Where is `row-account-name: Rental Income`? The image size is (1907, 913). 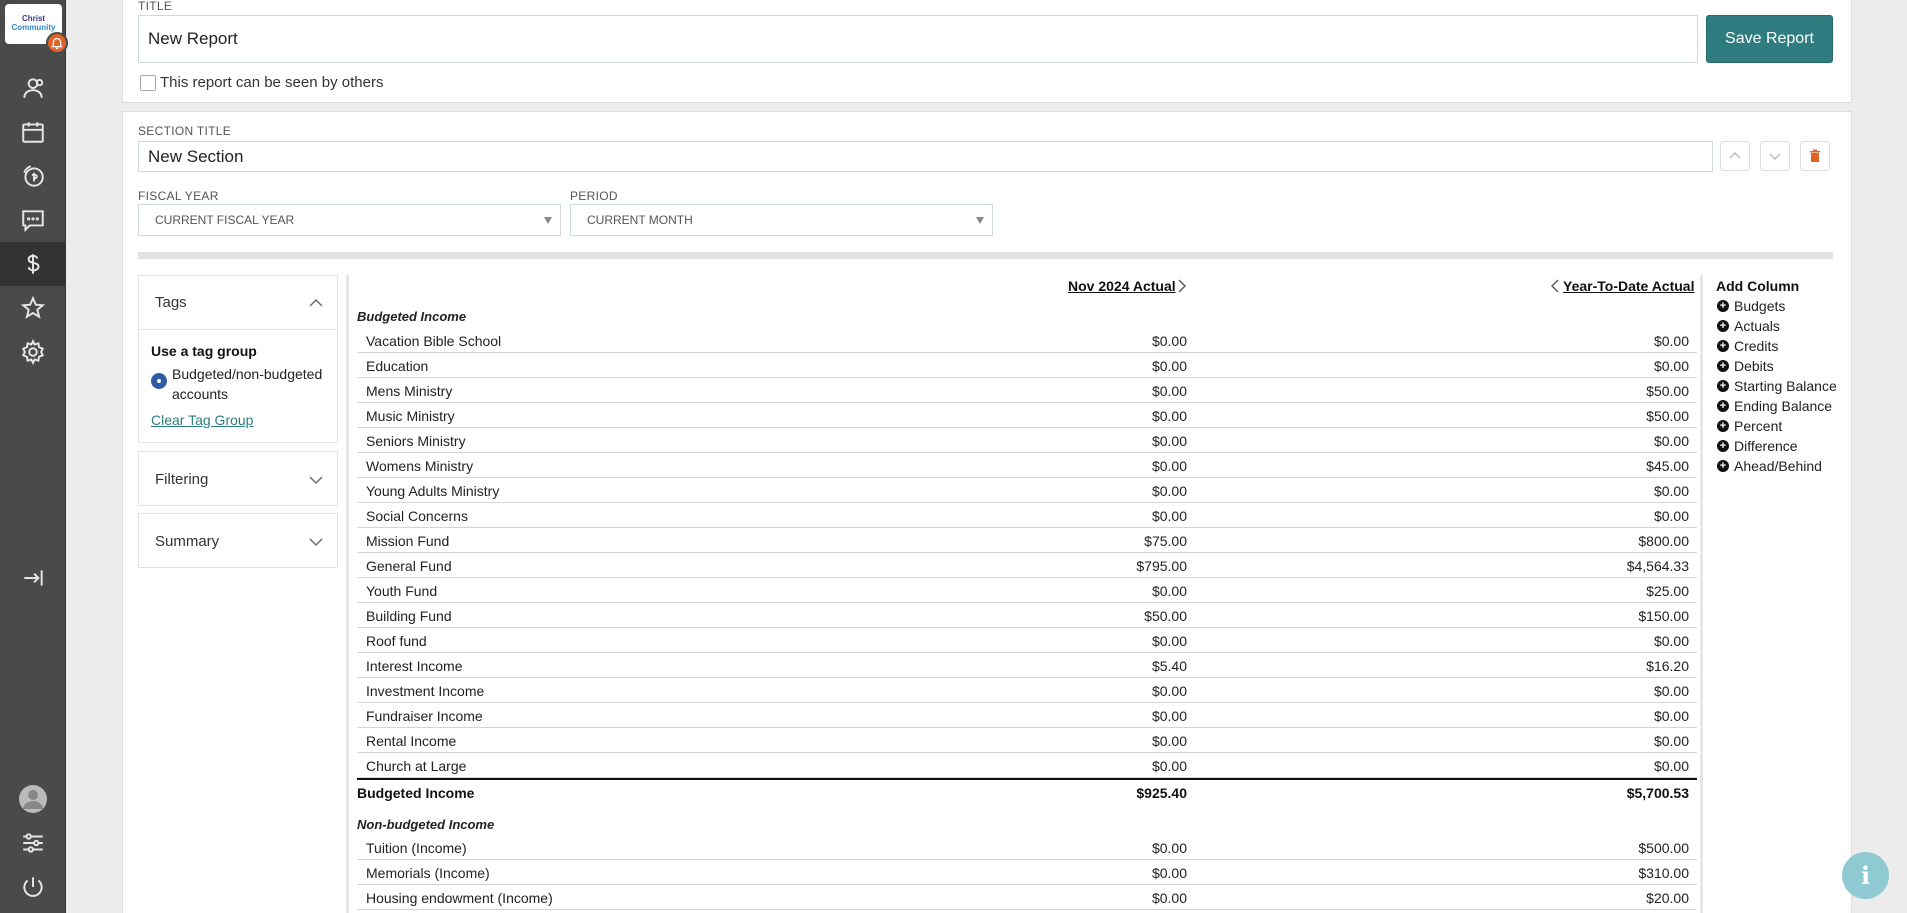 row-account-name: Rental Income is located at coordinates (411, 741).